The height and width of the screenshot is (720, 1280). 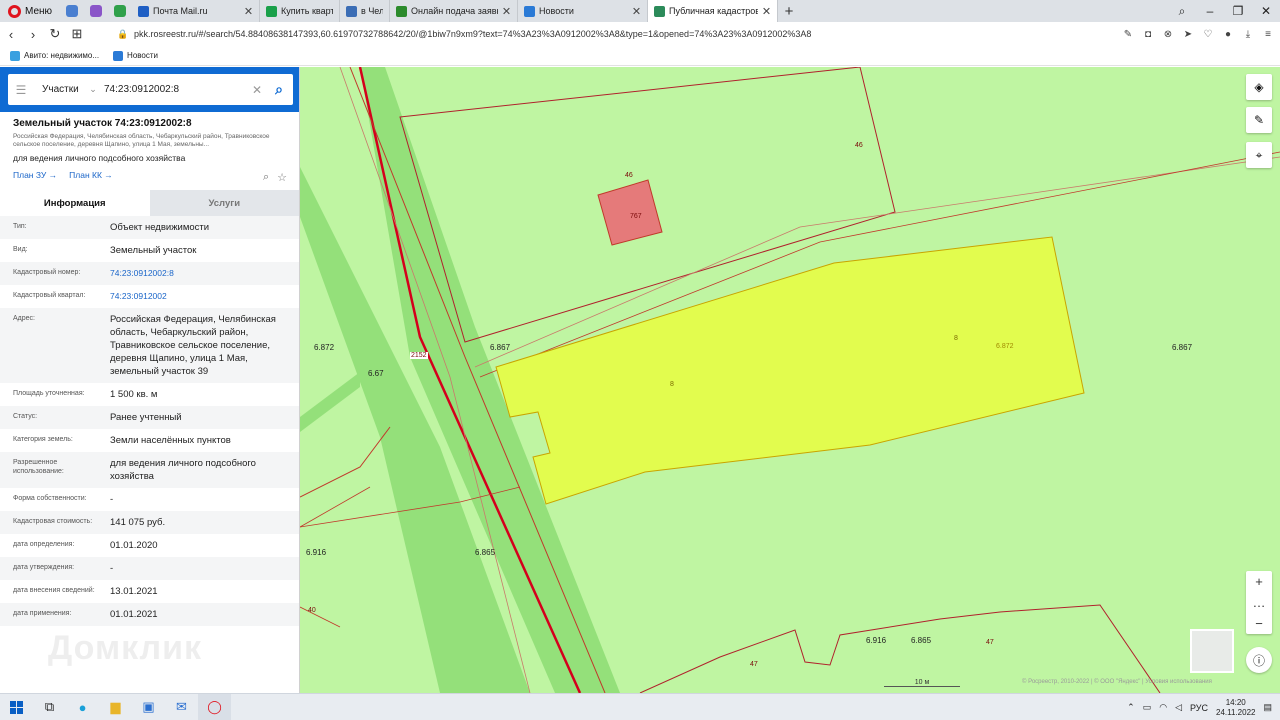 What do you see at coordinates (307, 11) in the screenshot?
I see `tab-title: Купить квартиру` at bounding box center [307, 11].